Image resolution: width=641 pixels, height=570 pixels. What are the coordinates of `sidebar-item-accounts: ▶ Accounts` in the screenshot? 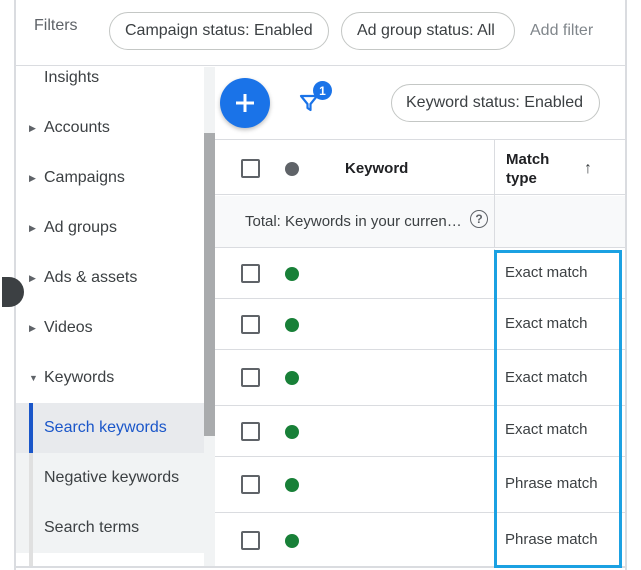 It's located at (110, 128).